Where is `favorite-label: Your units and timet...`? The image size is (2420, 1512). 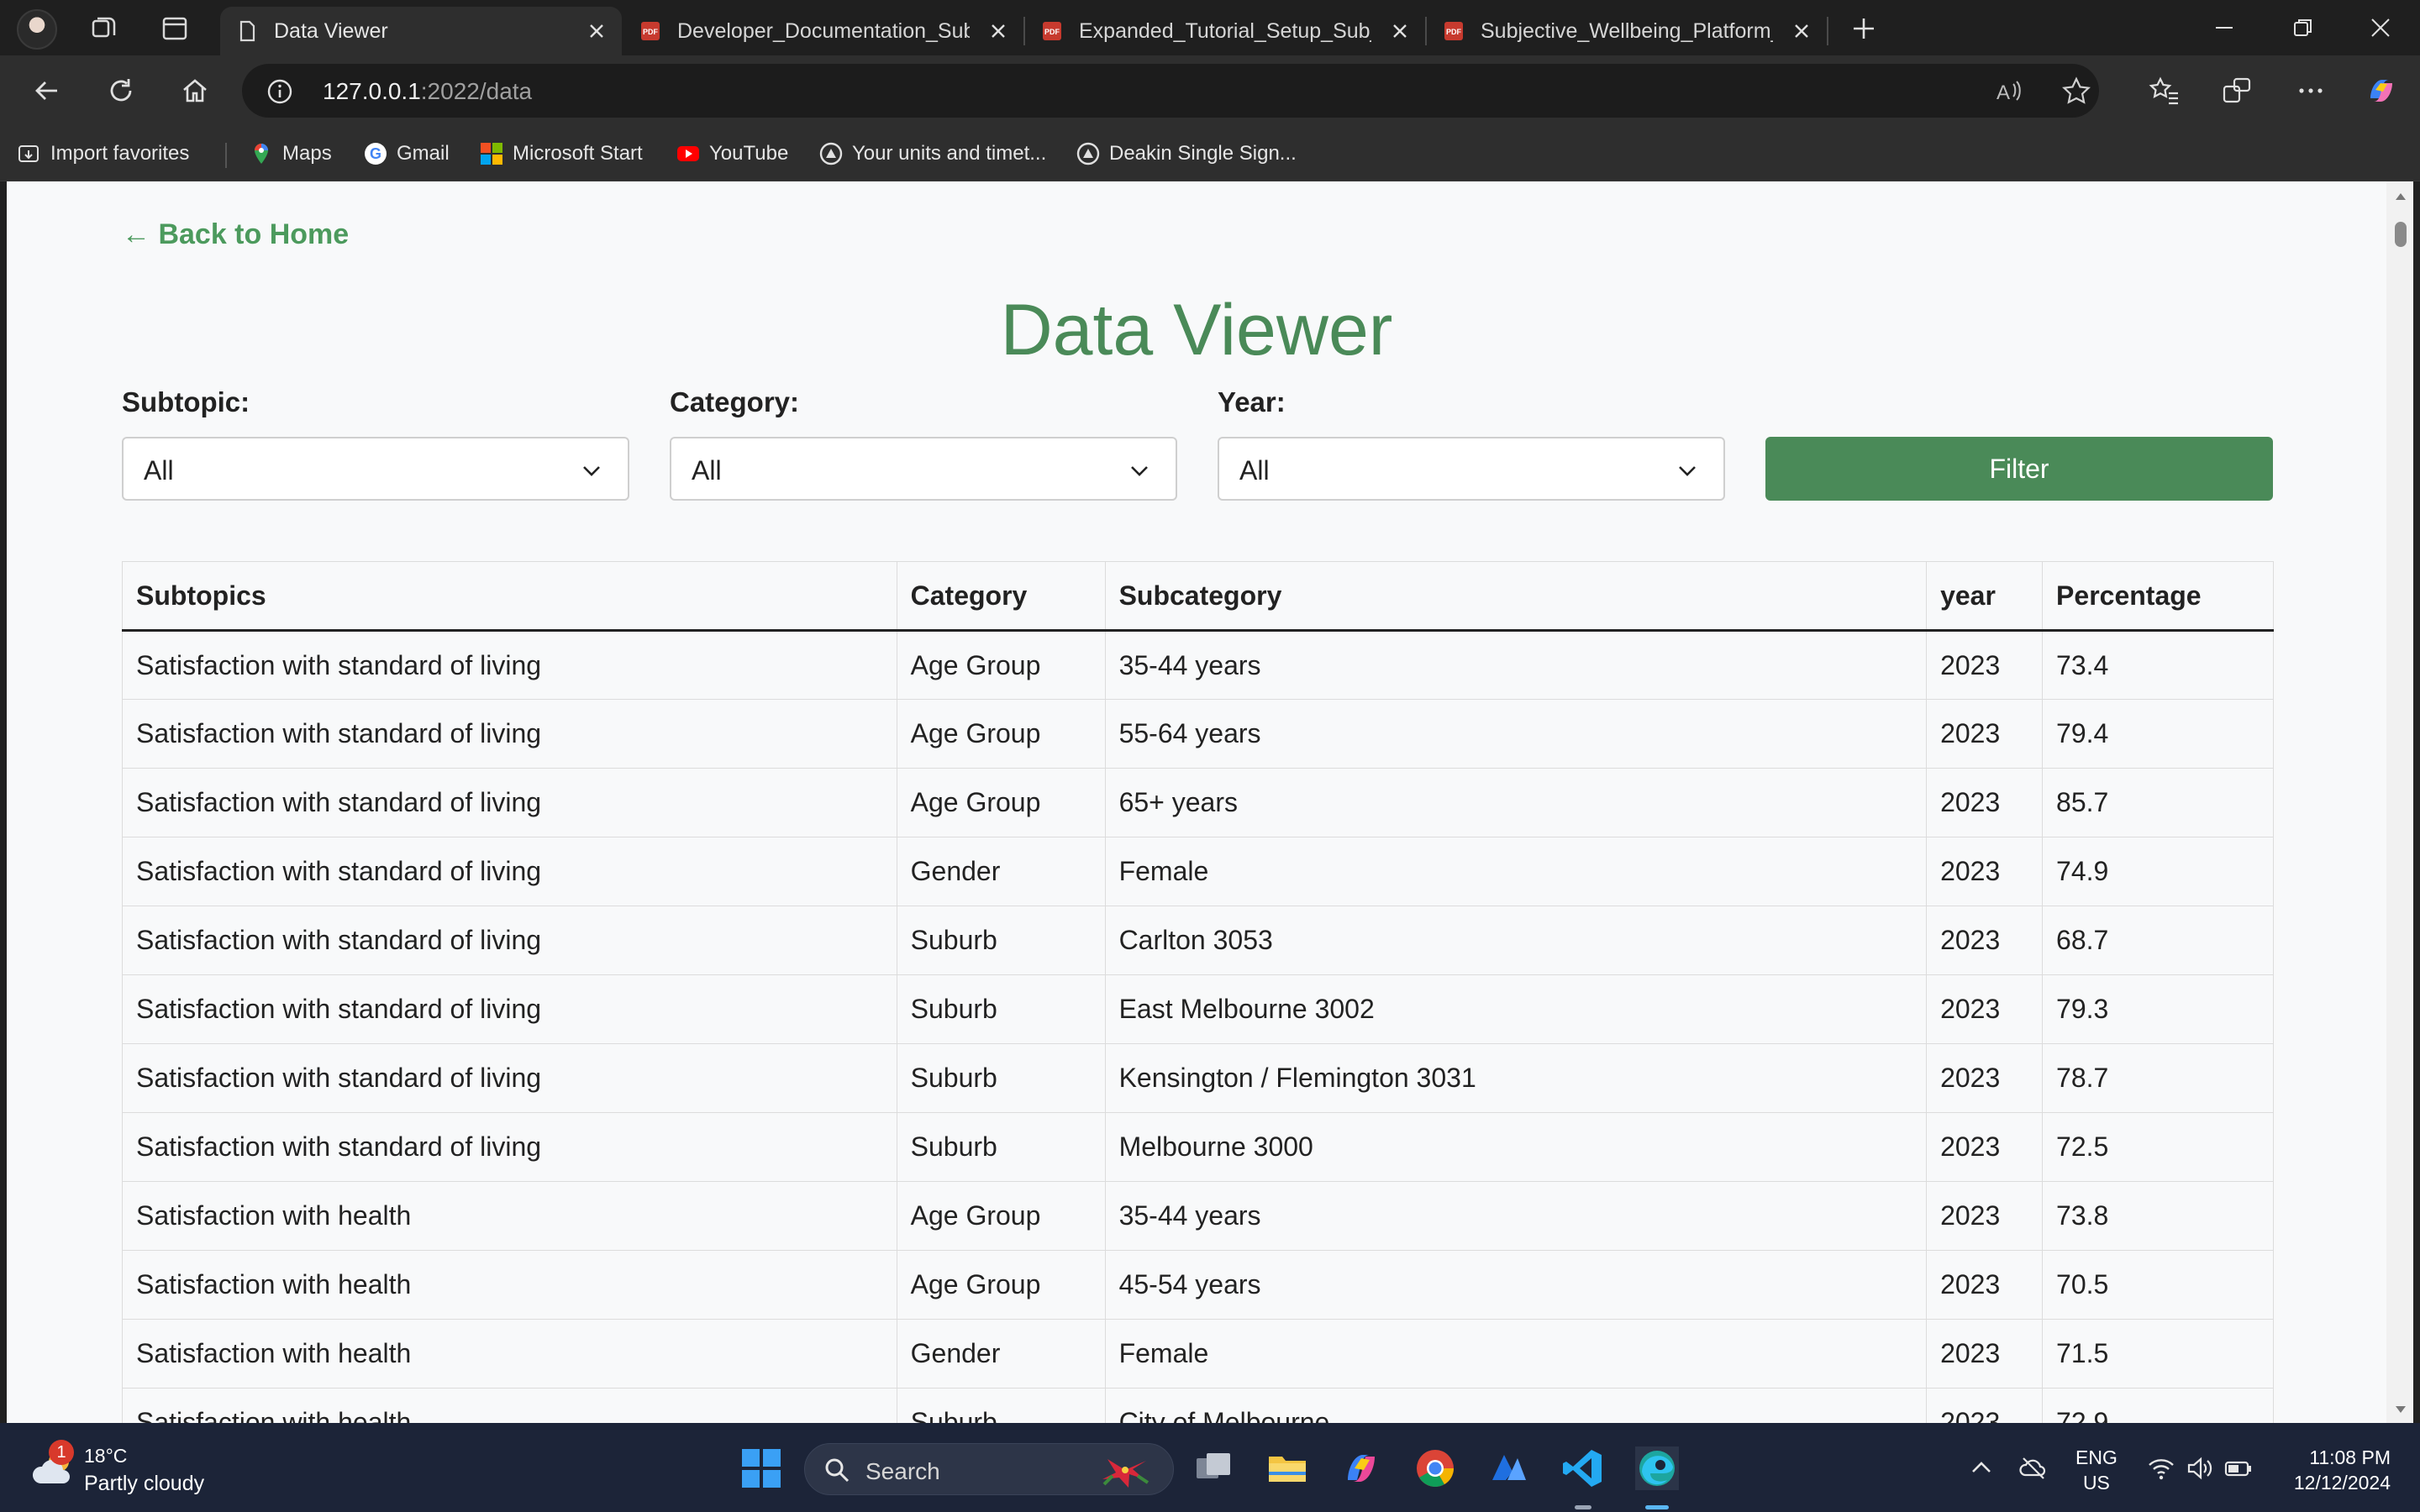 favorite-label: Your units and timet... is located at coordinates (950, 153).